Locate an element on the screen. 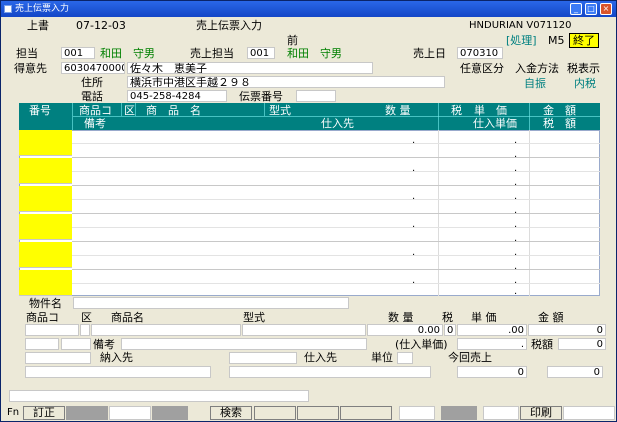 The image size is (617, 422). d-nonyusaki-label: 納入先 is located at coordinates (116, 357).